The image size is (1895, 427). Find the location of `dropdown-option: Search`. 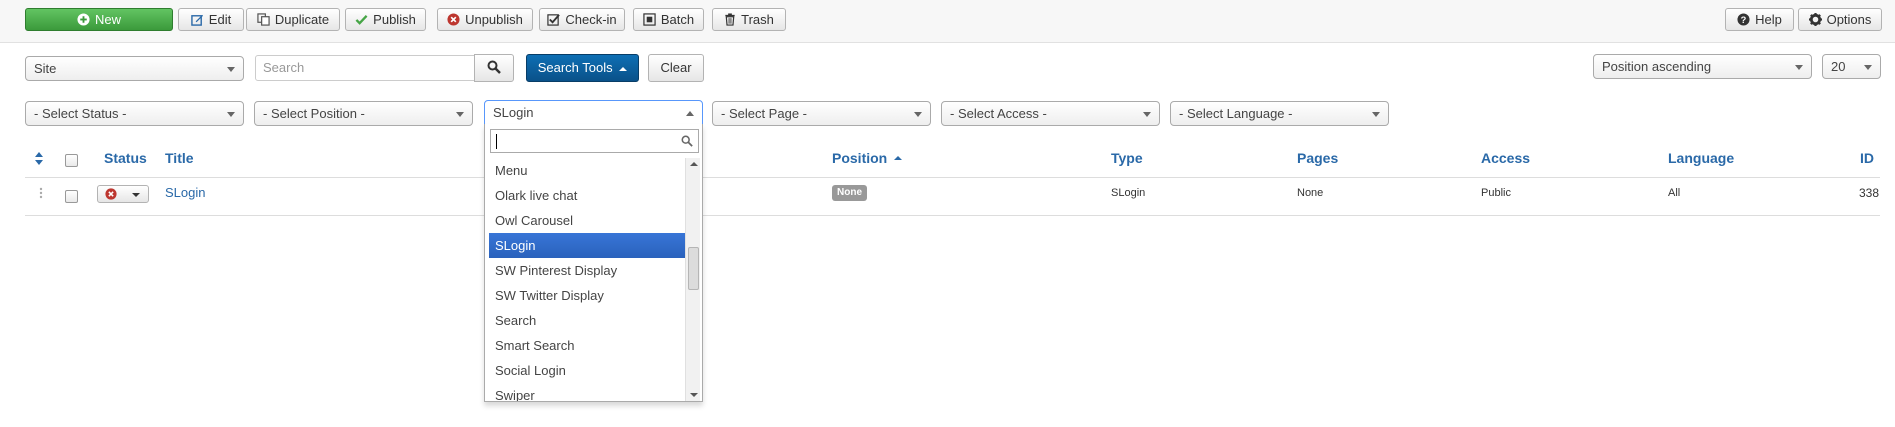

dropdown-option: Search is located at coordinates (587, 320).